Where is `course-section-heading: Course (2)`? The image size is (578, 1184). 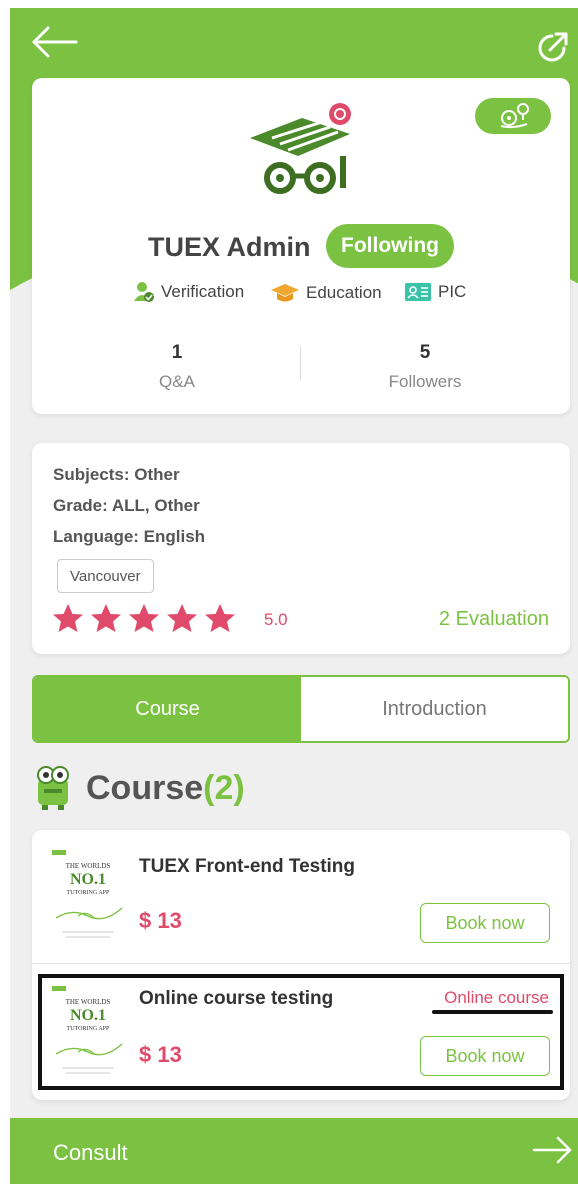
course-section-heading: Course (2) is located at coordinates (138, 788).